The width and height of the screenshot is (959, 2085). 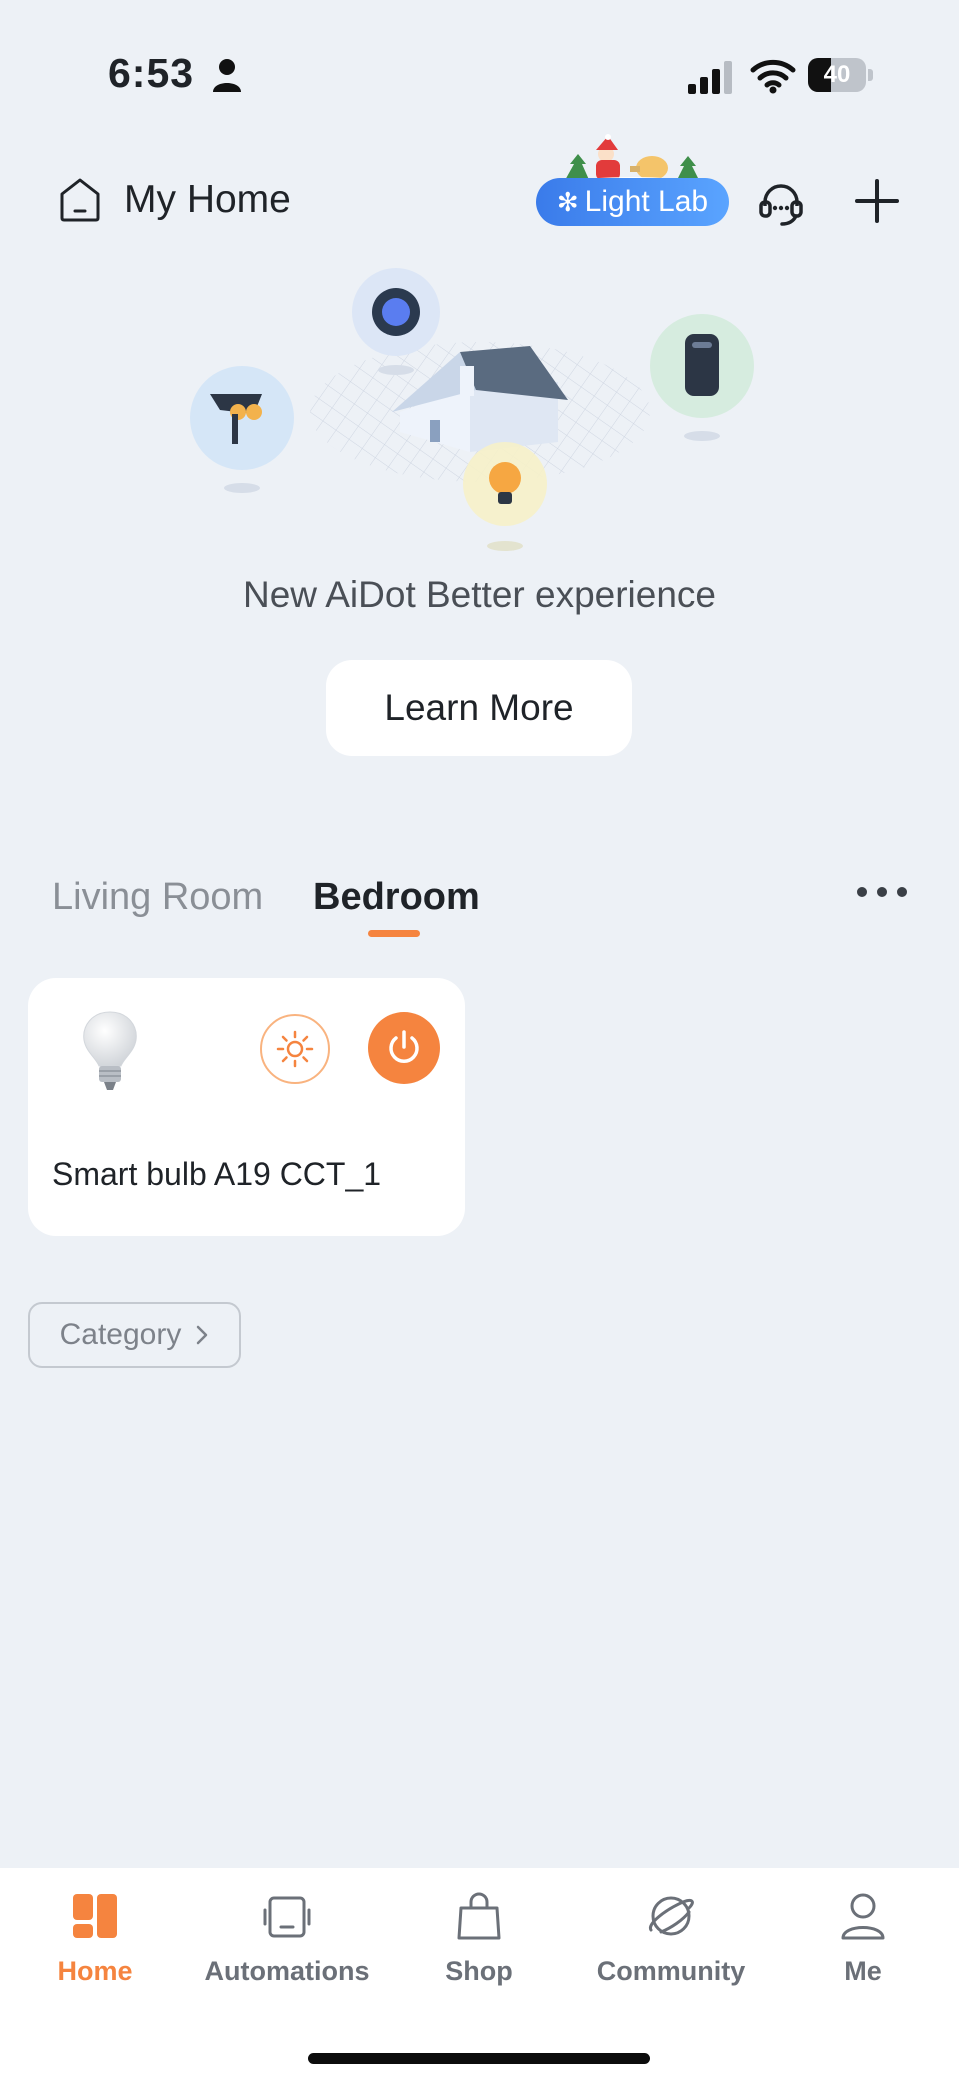 What do you see at coordinates (242, 429) in the screenshot?
I see `outdoor-light-icon` at bounding box center [242, 429].